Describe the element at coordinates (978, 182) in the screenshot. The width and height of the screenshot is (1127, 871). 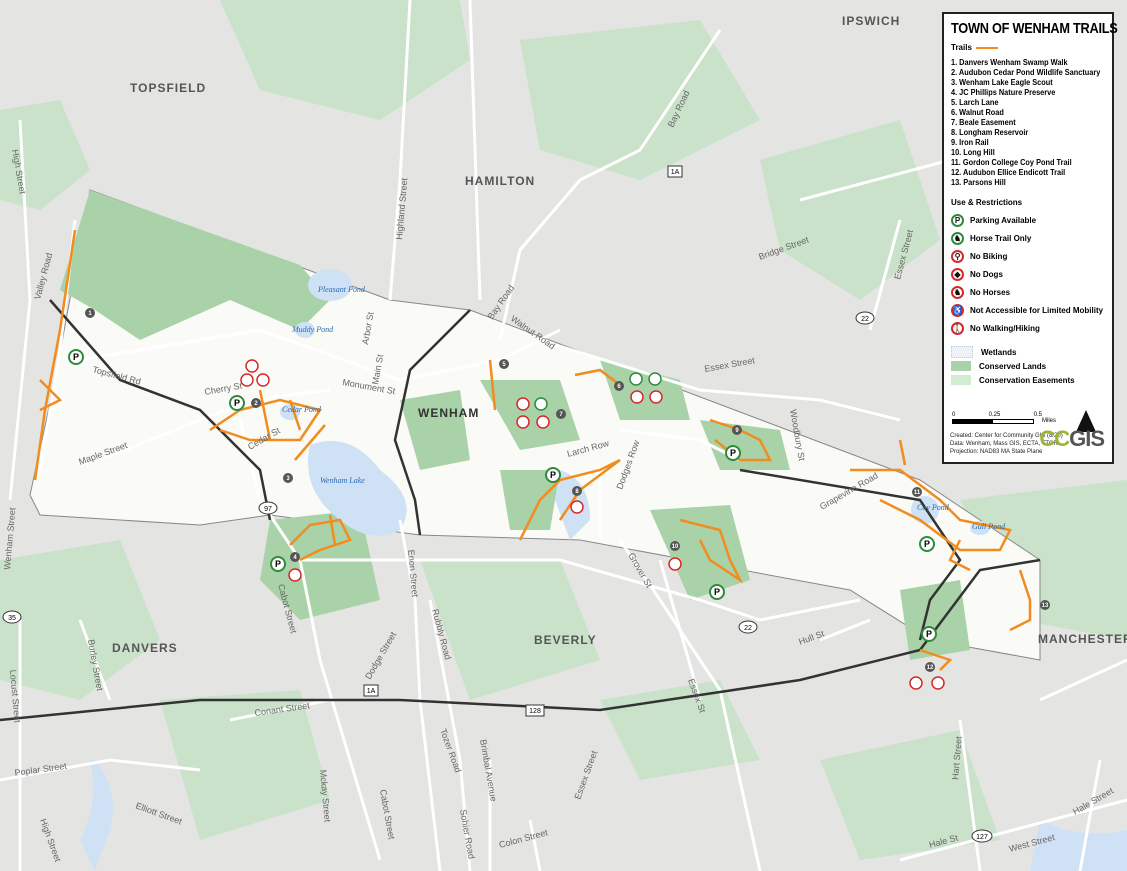
I see `trail-list-item: 13. Parsons Hill` at that location.